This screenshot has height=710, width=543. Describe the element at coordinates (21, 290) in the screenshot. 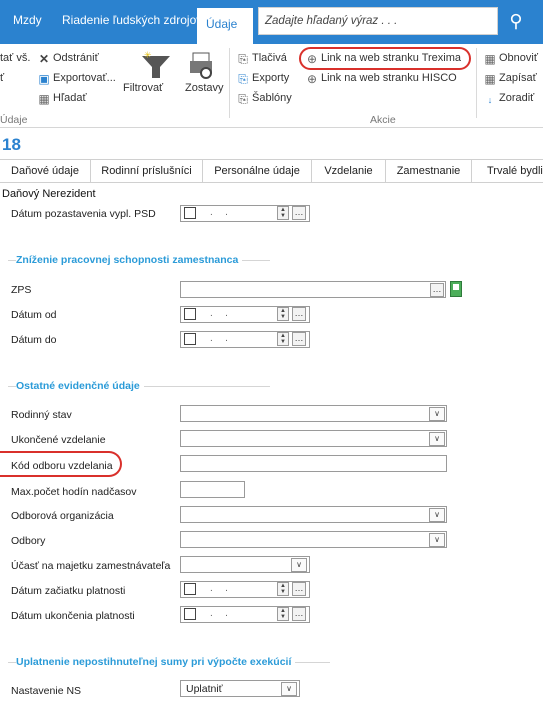

I see `zps-label: ZPS` at that location.